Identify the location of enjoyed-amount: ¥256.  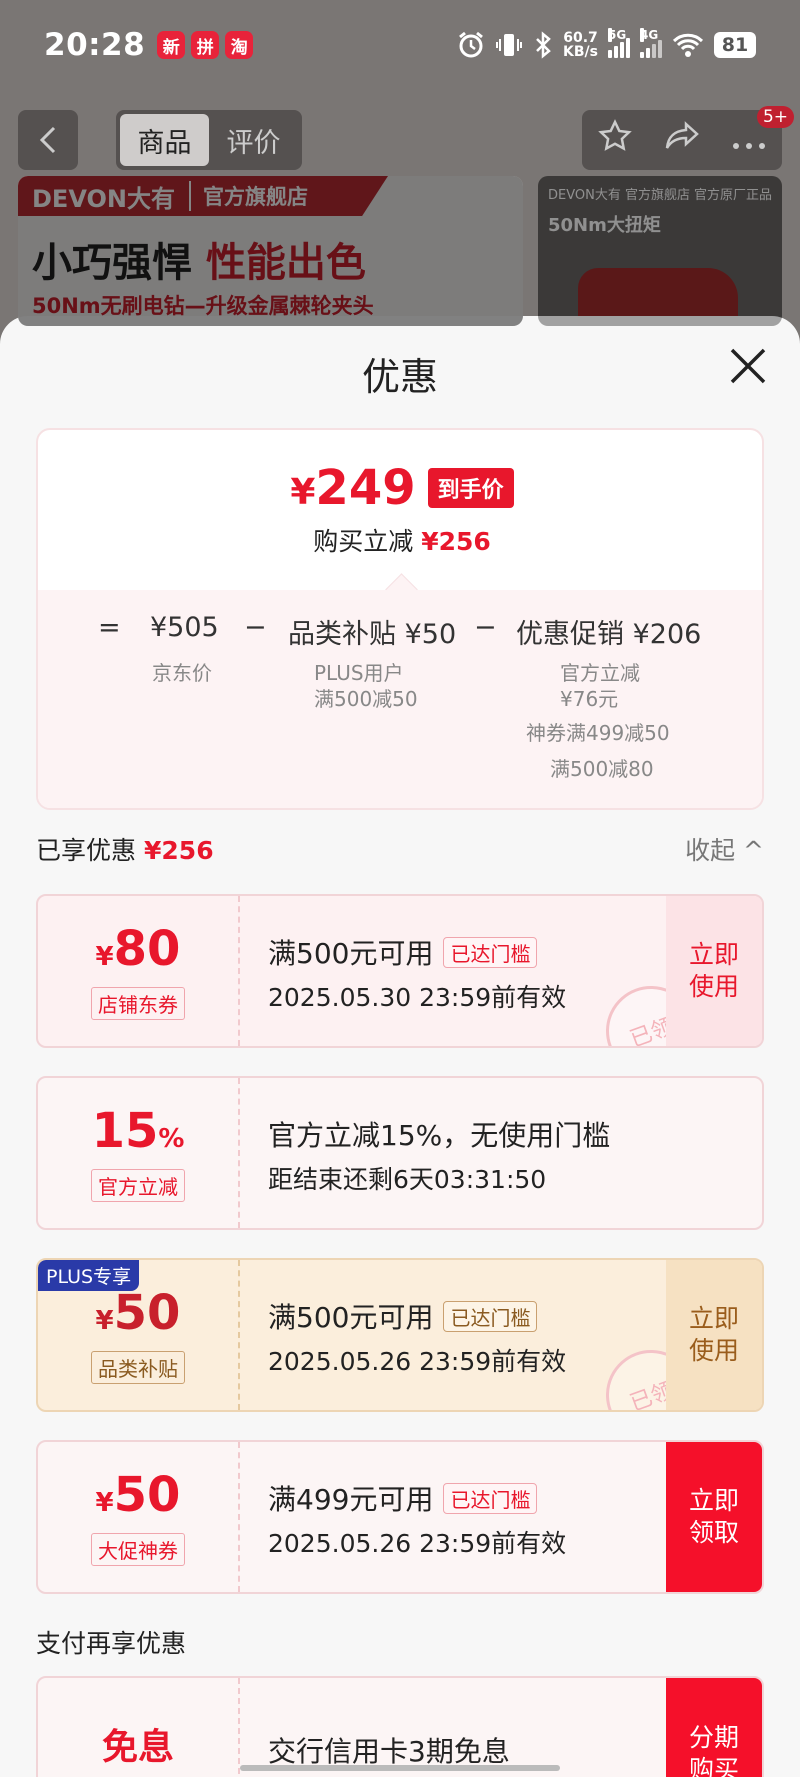
(179, 850).